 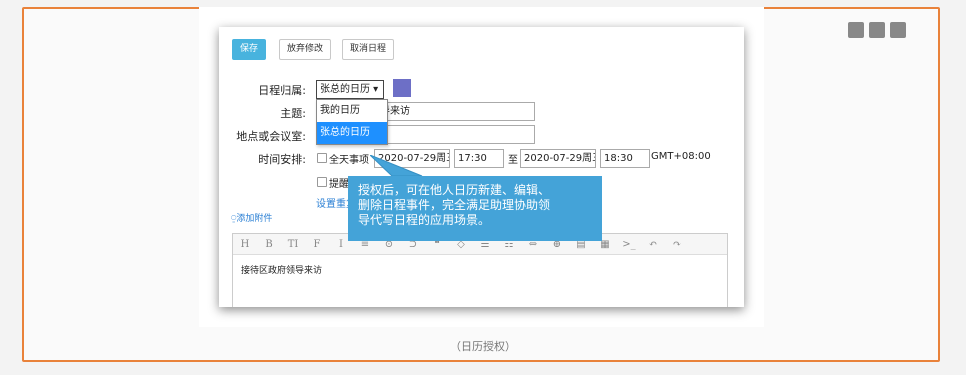 What do you see at coordinates (483, 346) in the screenshot?
I see `figure-caption: （日历授权）` at bounding box center [483, 346].